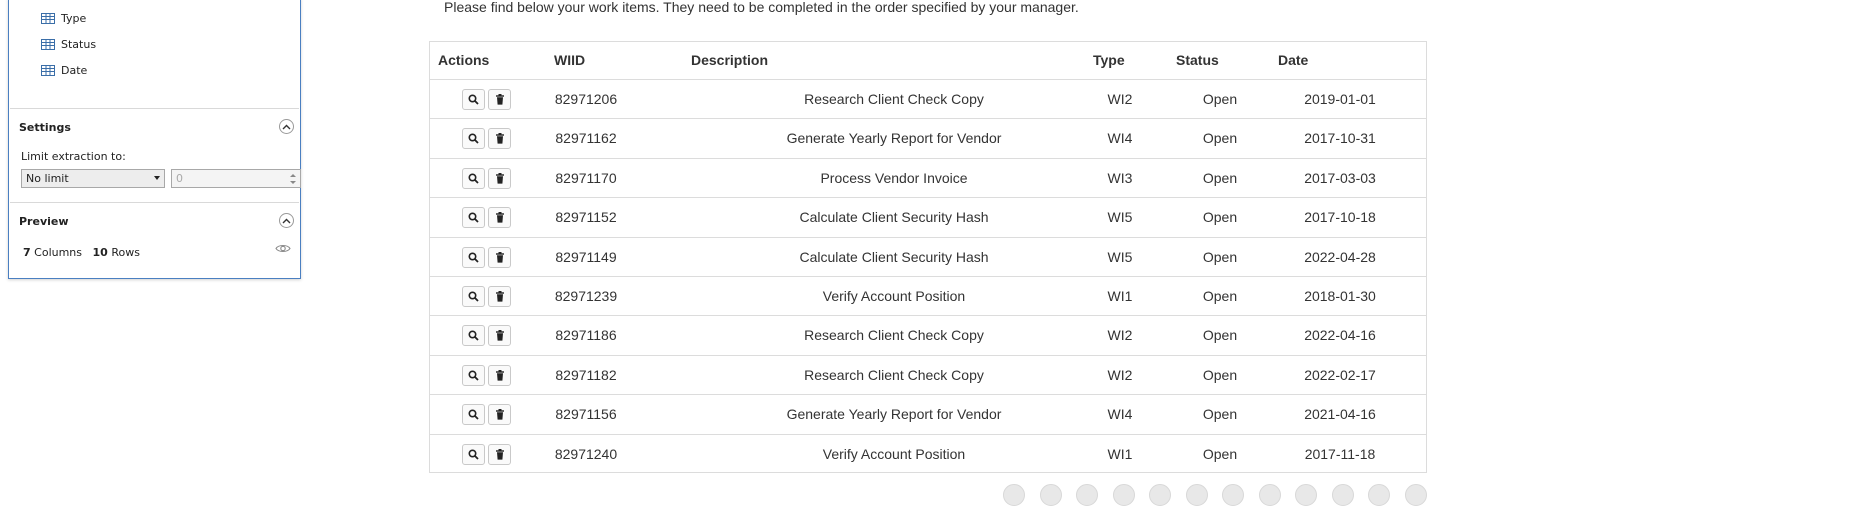 The height and width of the screenshot is (506, 1859). What do you see at coordinates (1340, 256) in the screenshot?
I see `date-cell: 2022-04-28` at bounding box center [1340, 256].